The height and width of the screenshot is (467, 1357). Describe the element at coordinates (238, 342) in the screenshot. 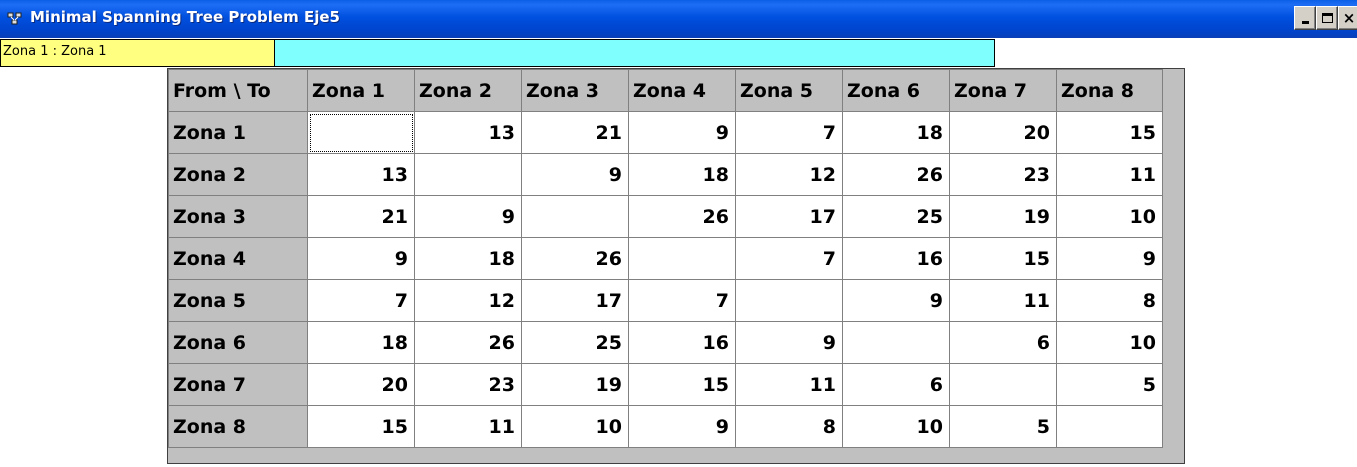

I see `row-header: Zona 6` at that location.